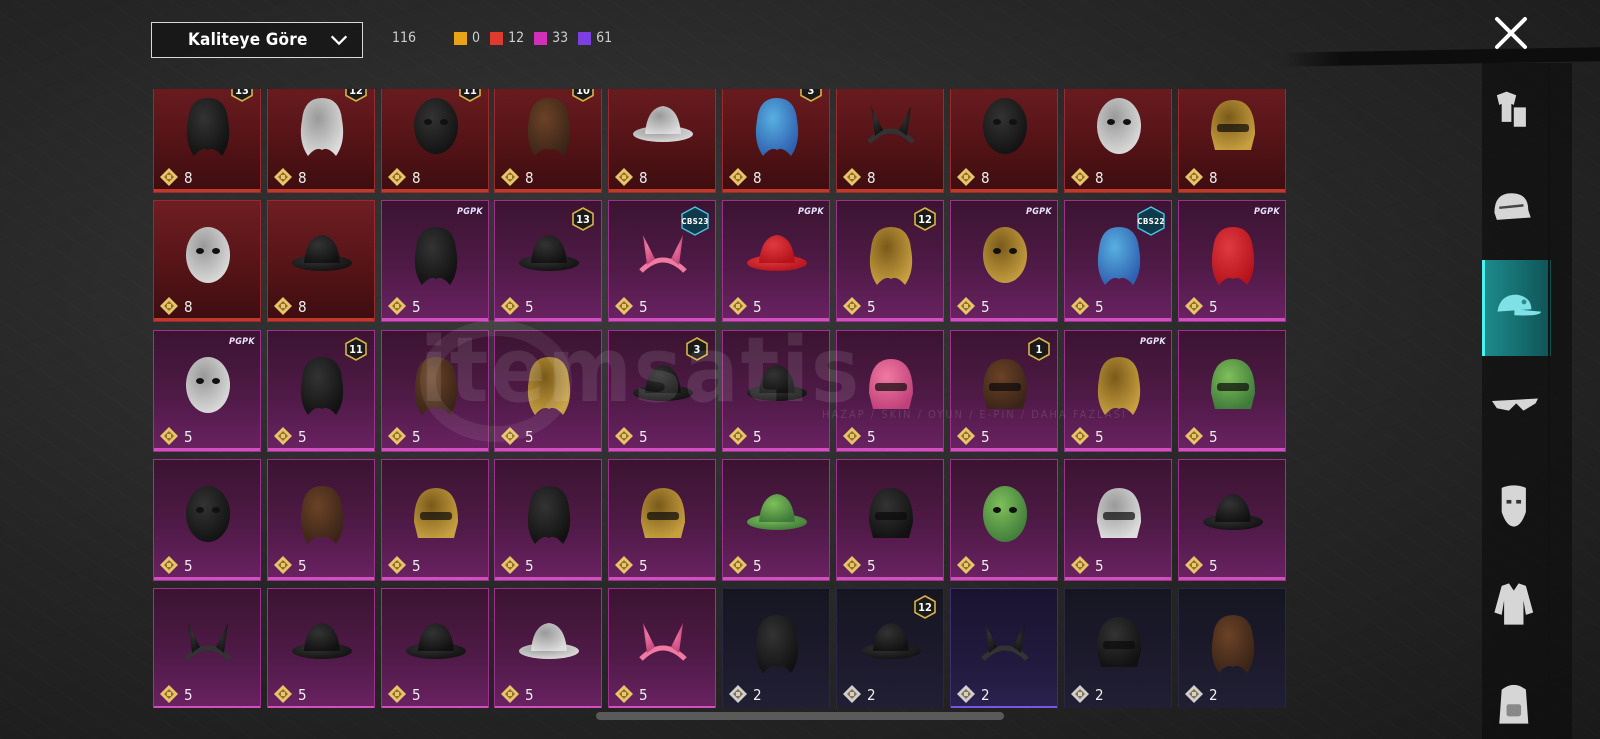  What do you see at coordinates (257, 40) in the screenshot?
I see `sort-dropdown: Kaliteye Göre` at bounding box center [257, 40].